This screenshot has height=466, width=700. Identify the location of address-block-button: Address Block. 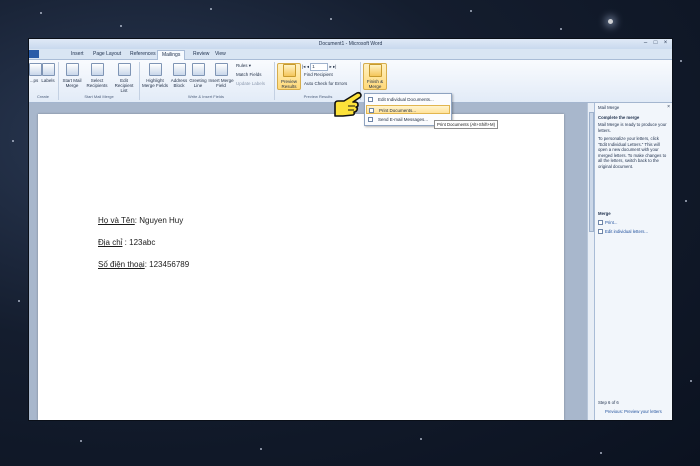
(179, 75).